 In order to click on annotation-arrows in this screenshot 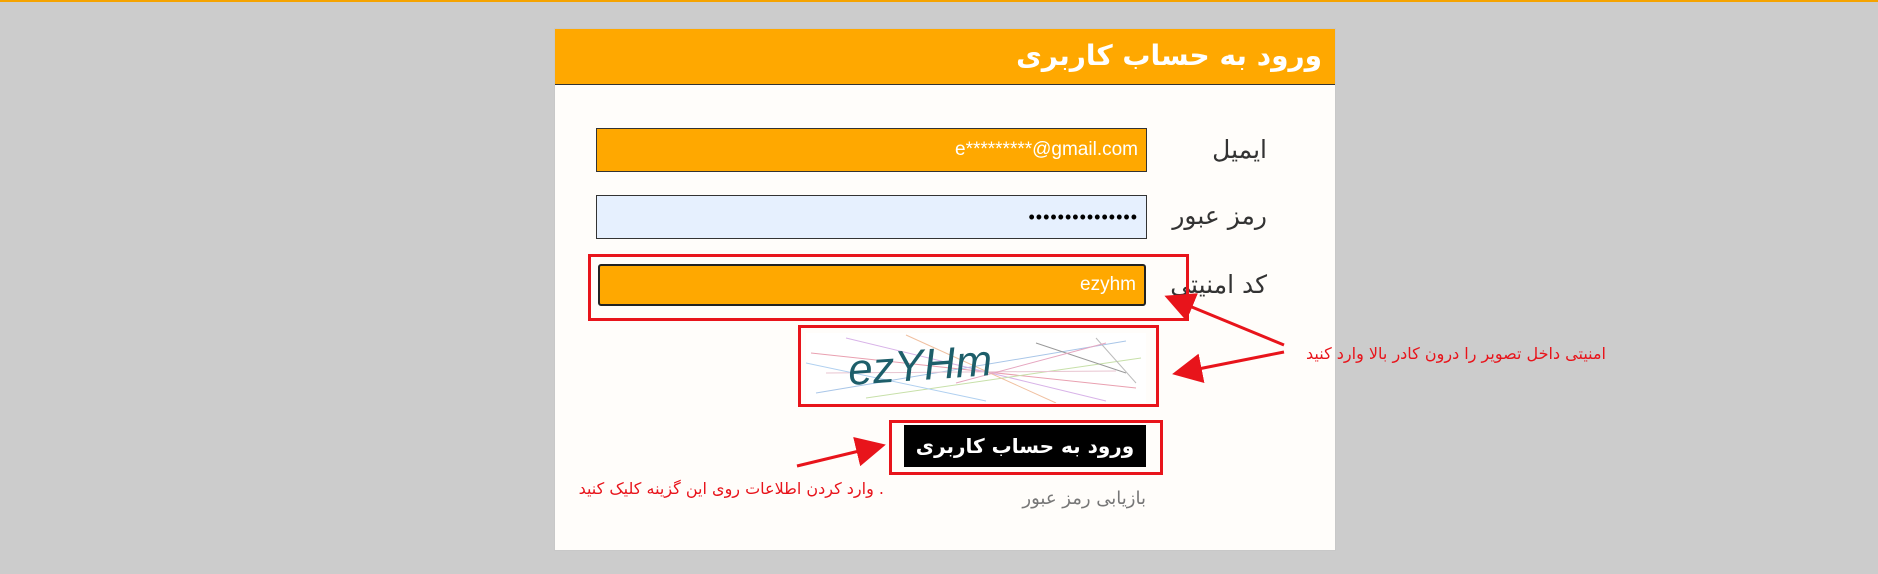, I will do `click(1040, 380)`.